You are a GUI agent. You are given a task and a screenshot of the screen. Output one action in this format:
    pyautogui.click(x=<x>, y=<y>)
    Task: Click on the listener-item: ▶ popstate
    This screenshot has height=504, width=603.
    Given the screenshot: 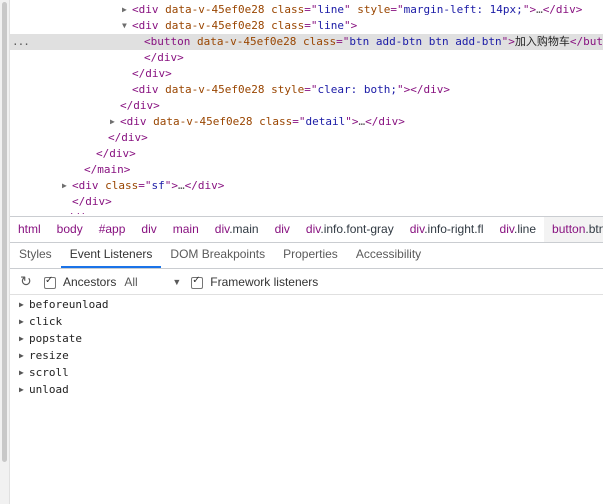 What is the action you would take?
    pyautogui.click(x=306, y=338)
    